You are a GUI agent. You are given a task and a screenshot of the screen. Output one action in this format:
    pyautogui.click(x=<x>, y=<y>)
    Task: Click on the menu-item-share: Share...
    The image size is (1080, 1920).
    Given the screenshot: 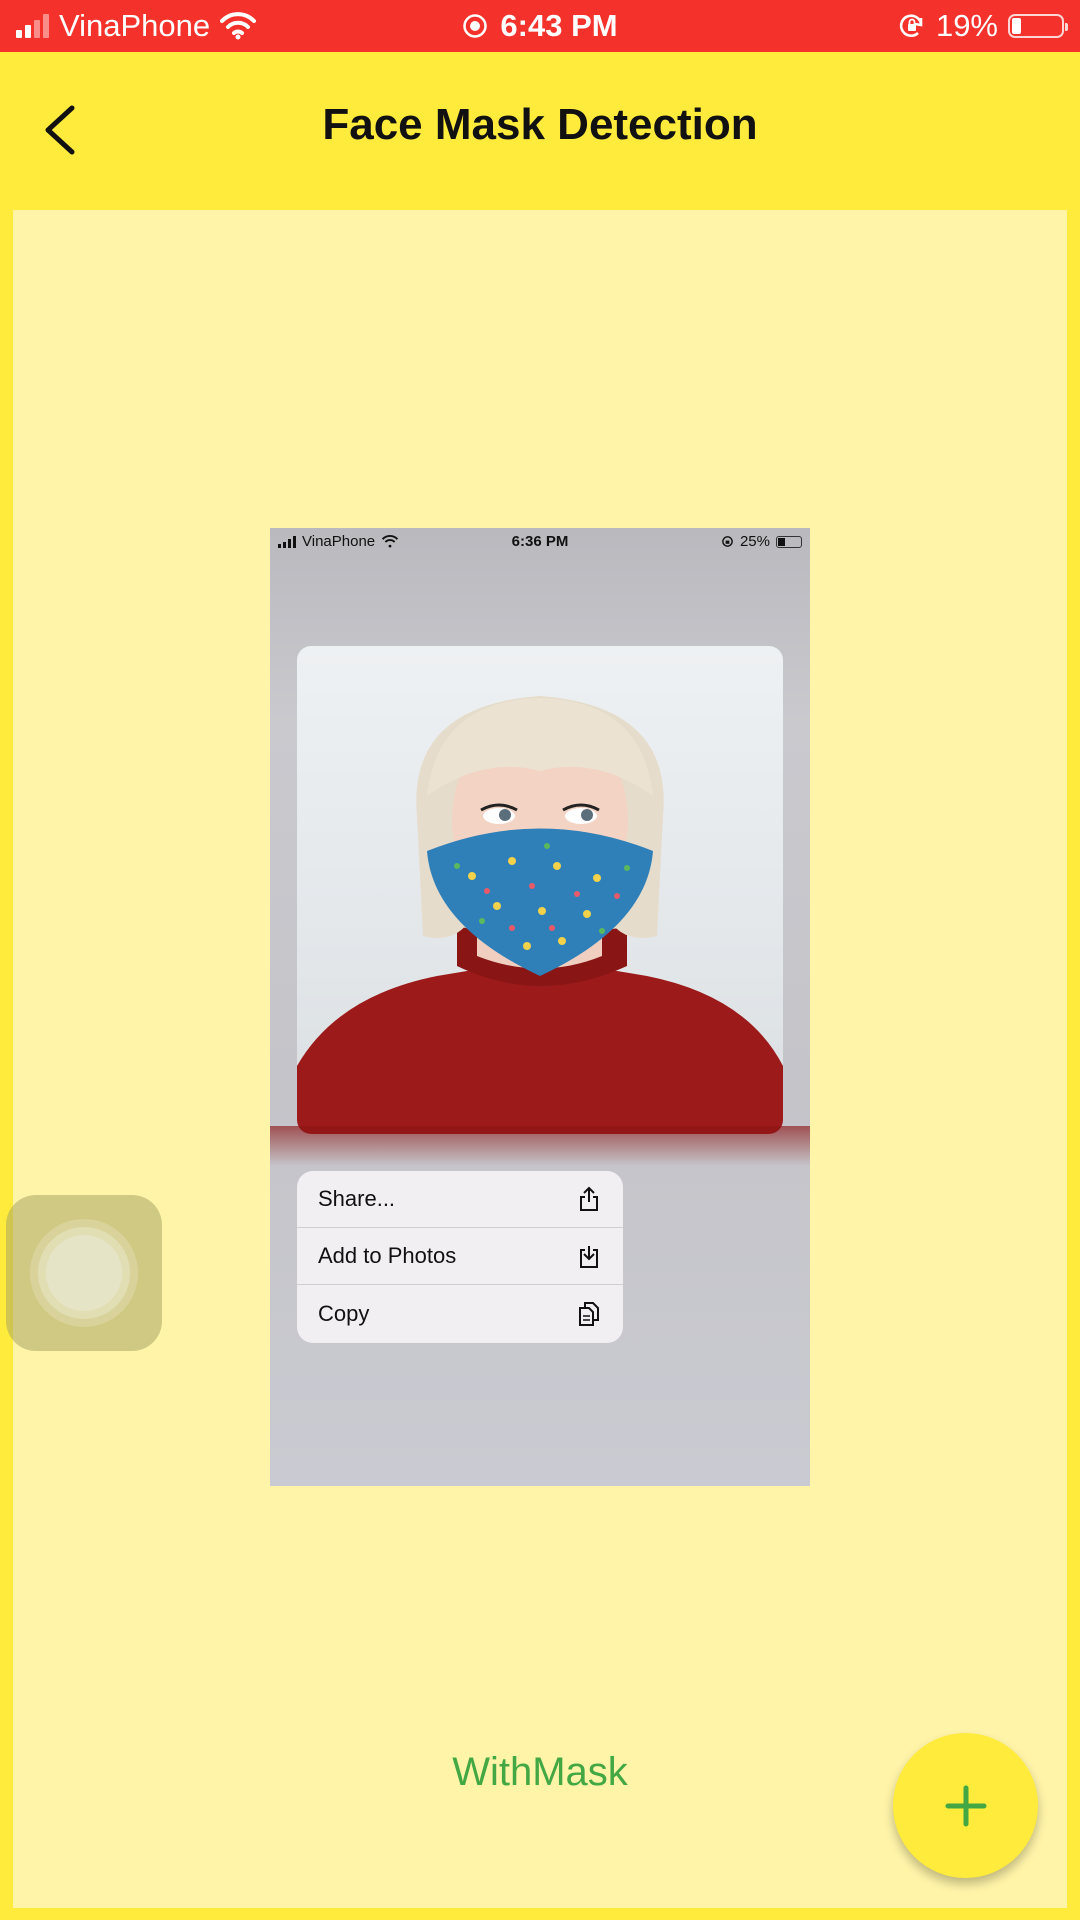 What is the action you would take?
    pyautogui.click(x=460, y=1199)
    